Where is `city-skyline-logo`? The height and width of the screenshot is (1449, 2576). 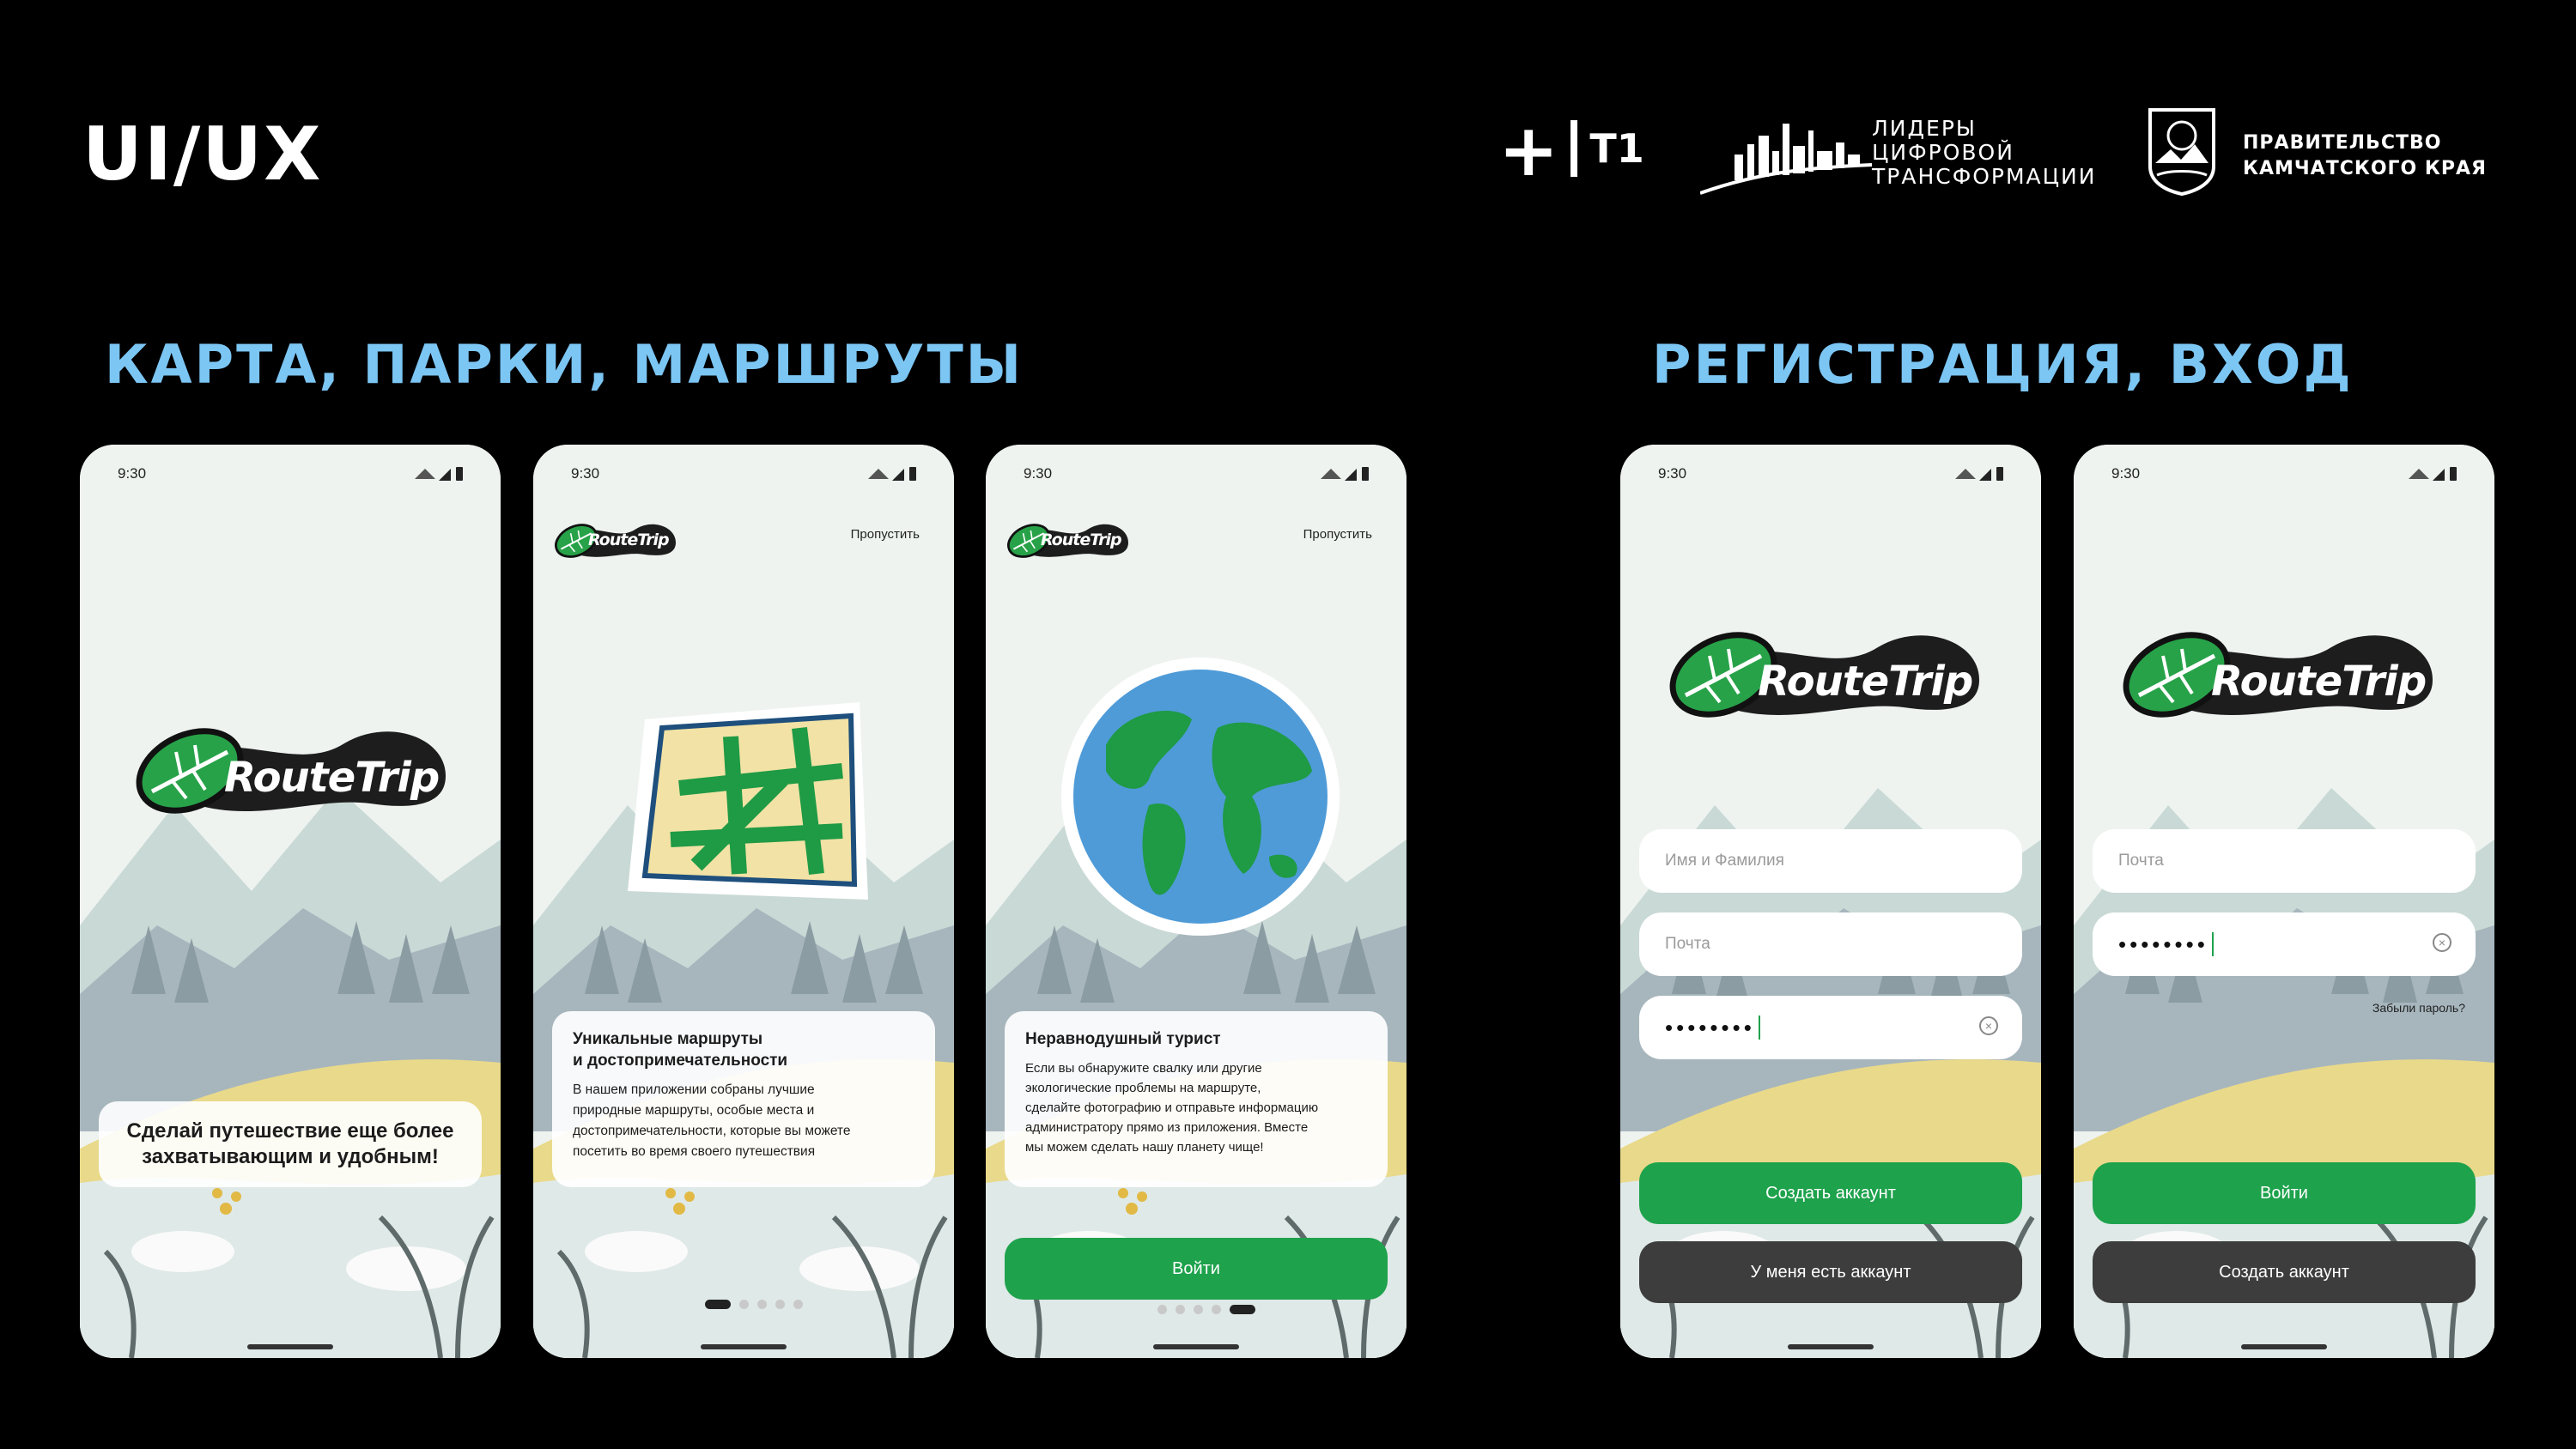
city-skyline-logo is located at coordinates (1786, 159).